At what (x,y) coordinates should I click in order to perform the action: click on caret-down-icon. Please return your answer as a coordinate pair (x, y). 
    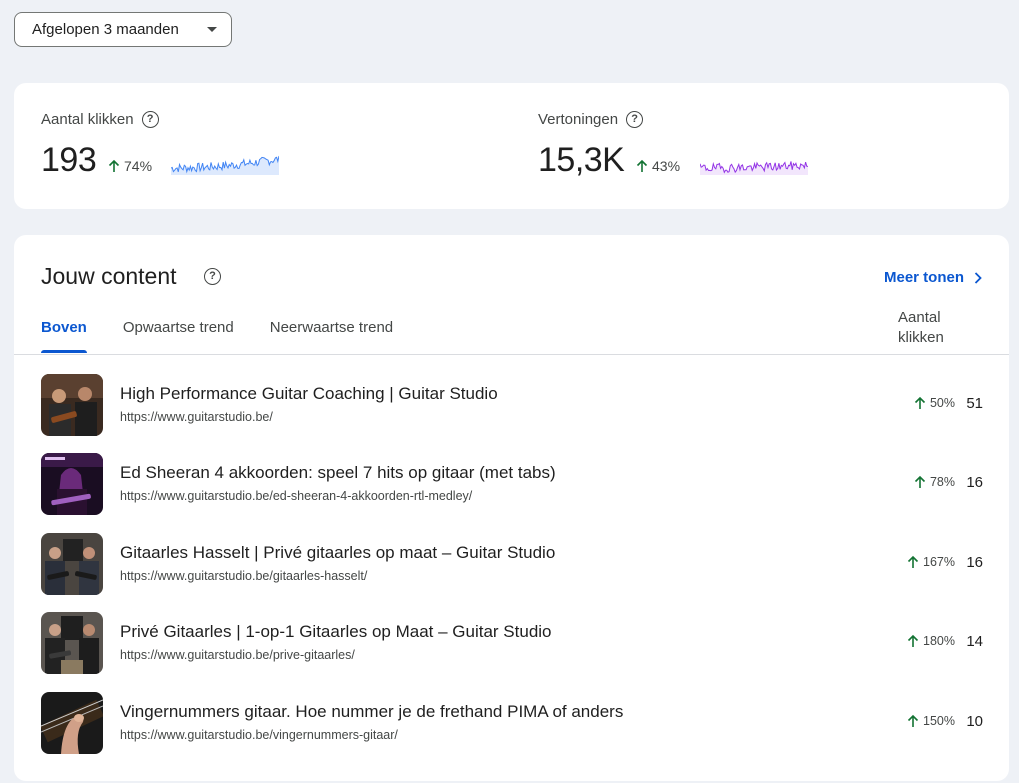
    Looking at the image, I should click on (212, 29).